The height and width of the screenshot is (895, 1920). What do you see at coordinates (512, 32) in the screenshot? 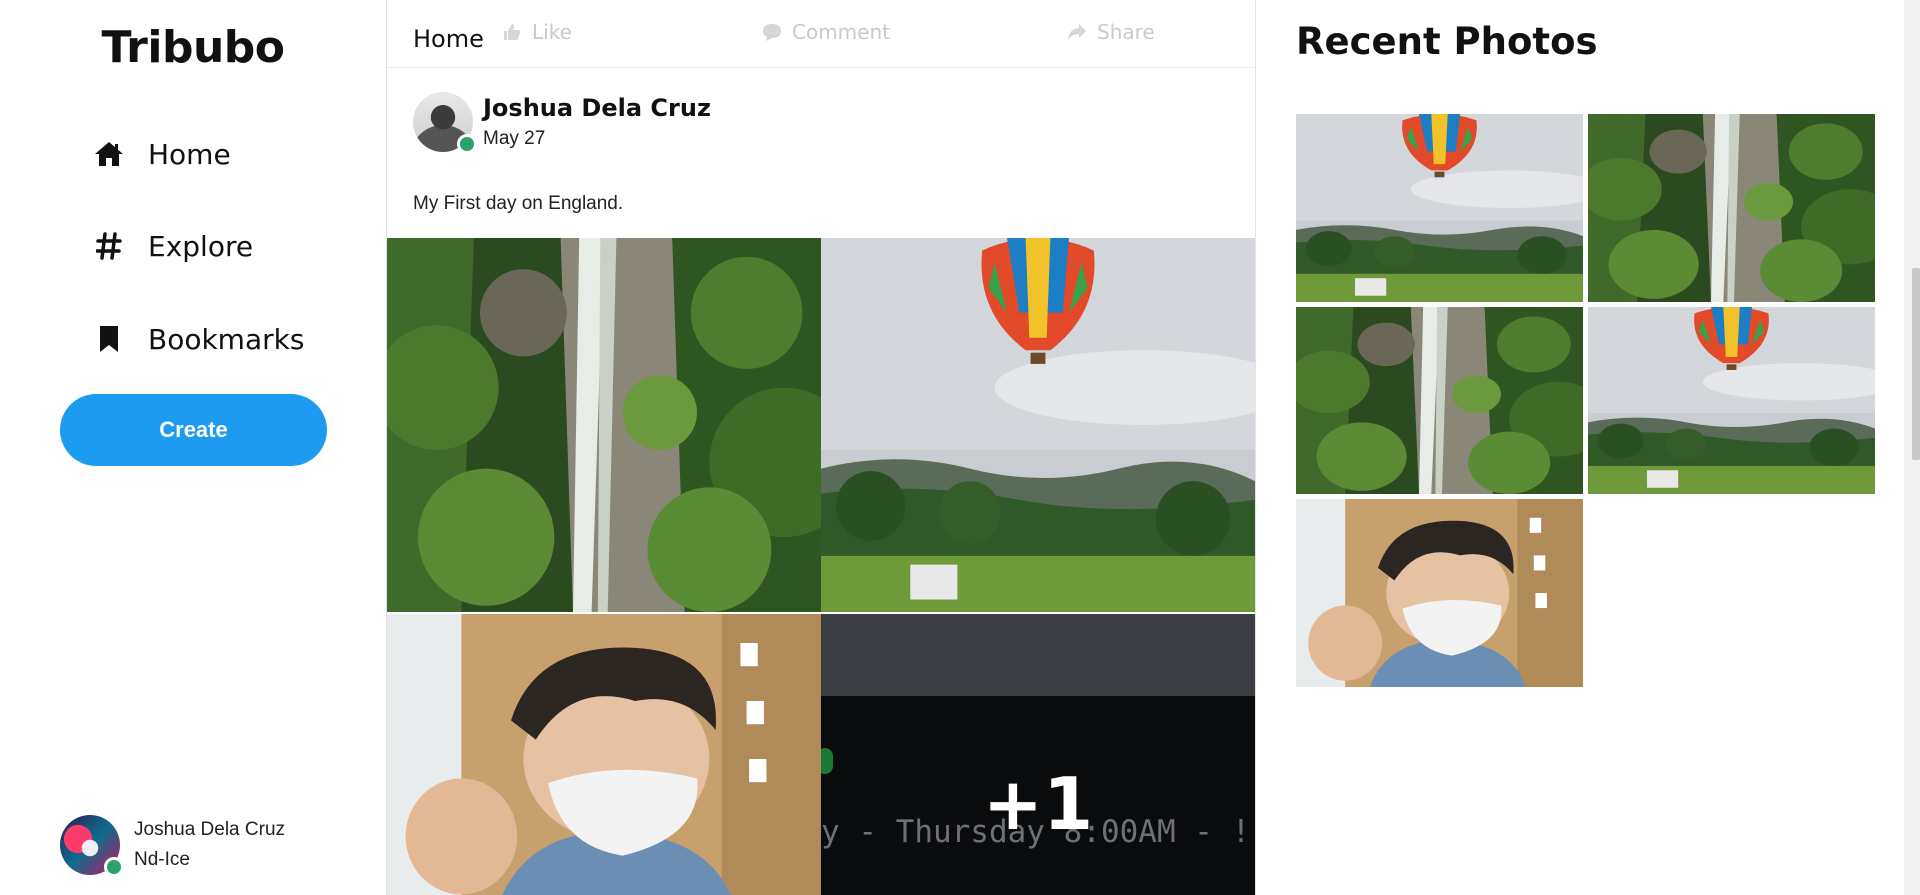
I see `thumbs-up-icon` at bounding box center [512, 32].